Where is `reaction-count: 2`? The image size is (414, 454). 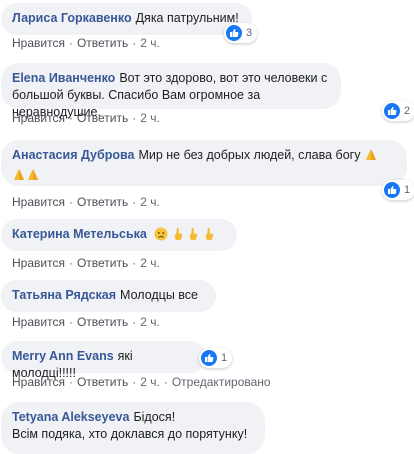 reaction-count: 2 is located at coordinates (398, 111).